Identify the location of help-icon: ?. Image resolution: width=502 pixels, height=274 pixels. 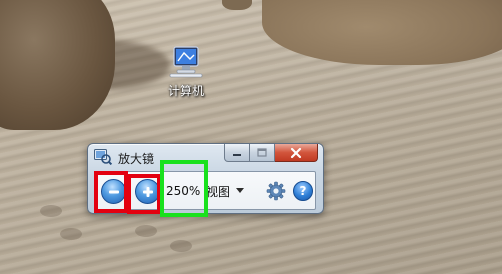
(303, 191).